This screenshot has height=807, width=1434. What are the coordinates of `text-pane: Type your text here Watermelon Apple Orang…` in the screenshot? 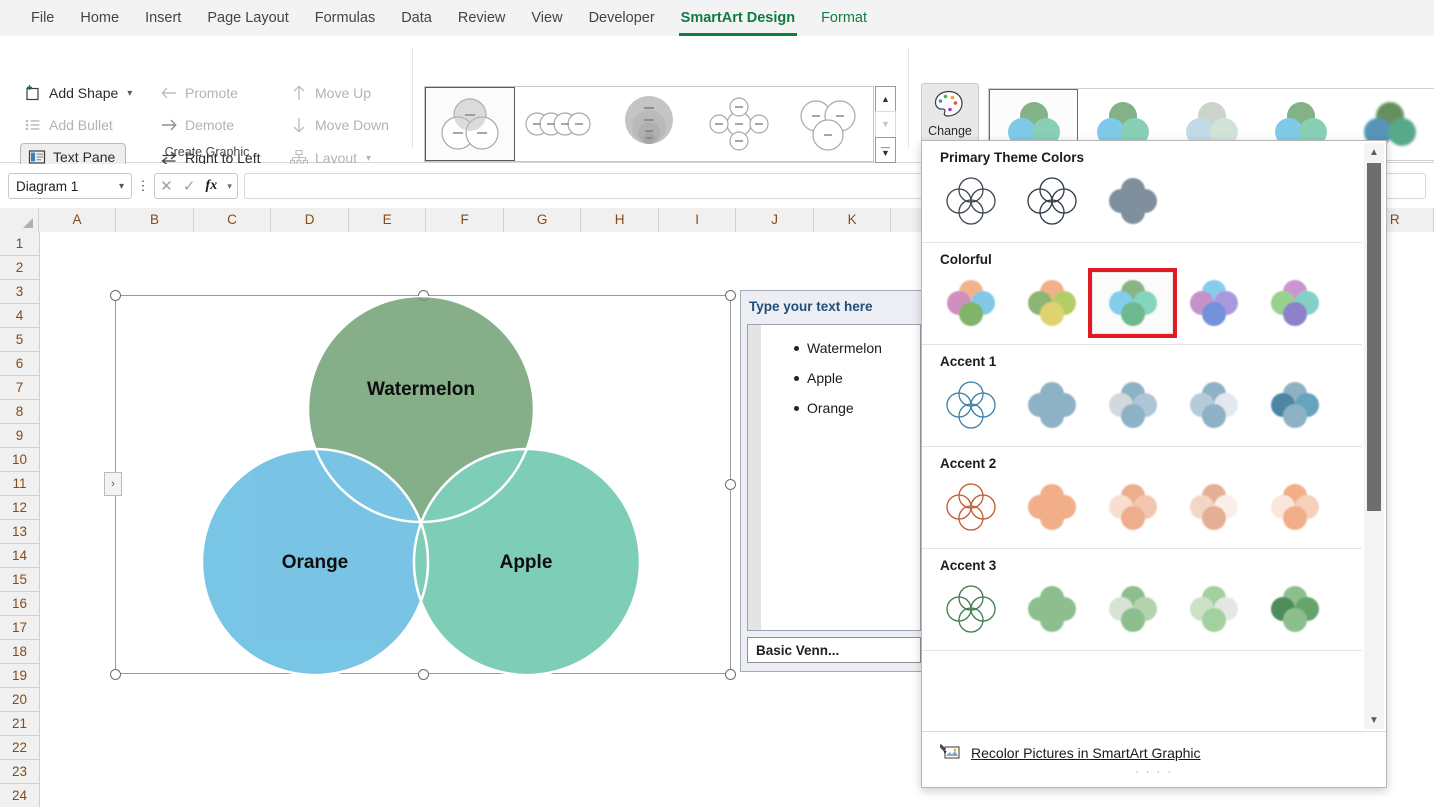 It's located at (834, 481).